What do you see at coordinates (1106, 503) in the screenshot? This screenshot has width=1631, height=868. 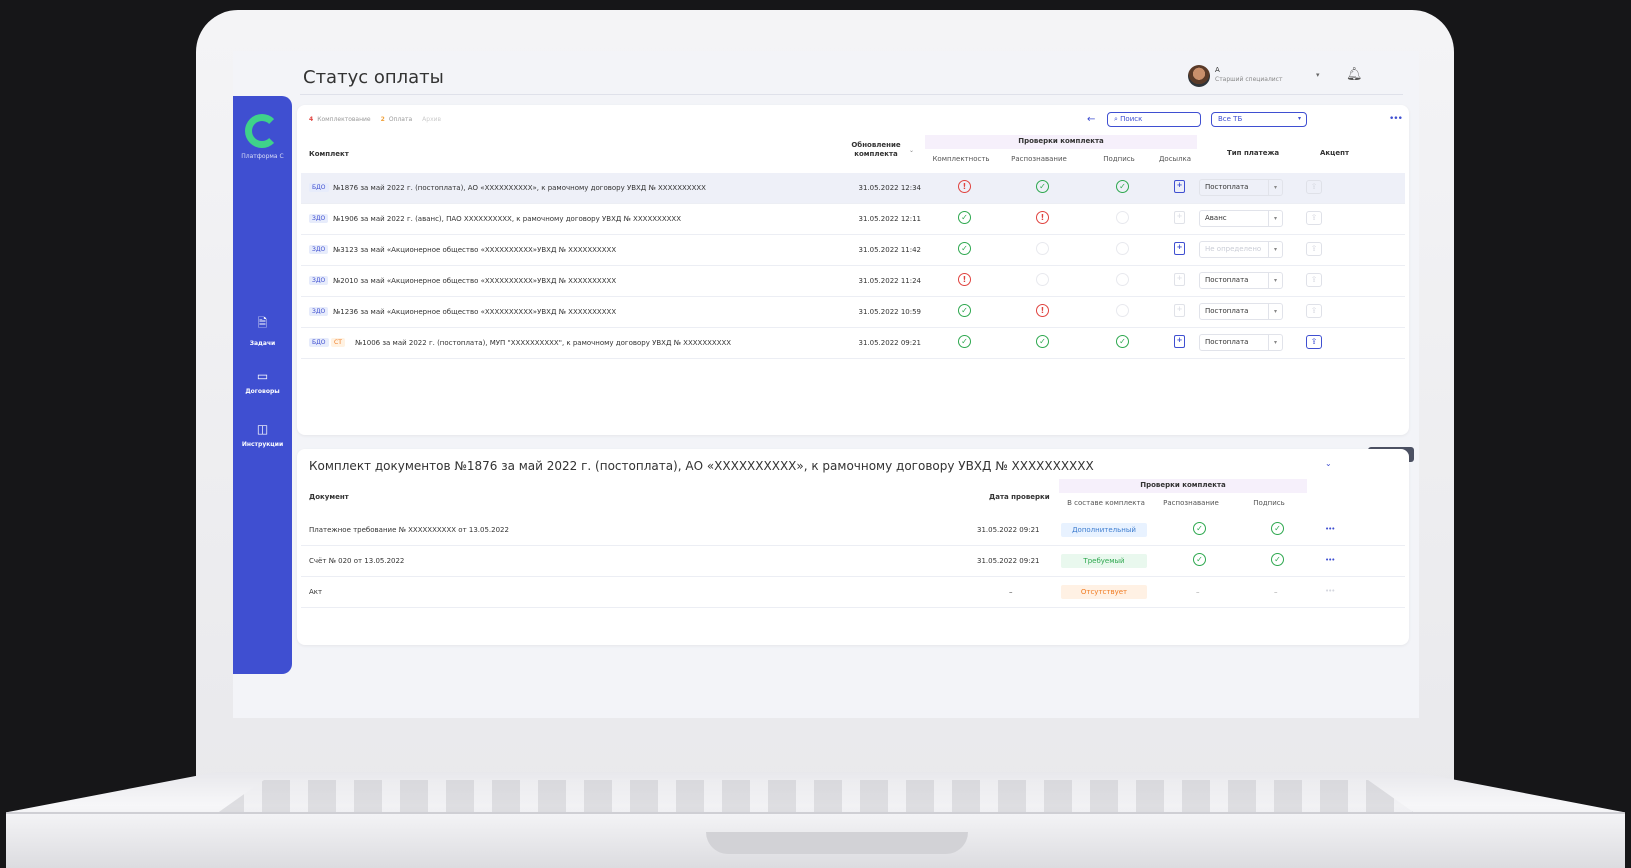 I see `col-in-set: В составе комплекта` at bounding box center [1106, 503].